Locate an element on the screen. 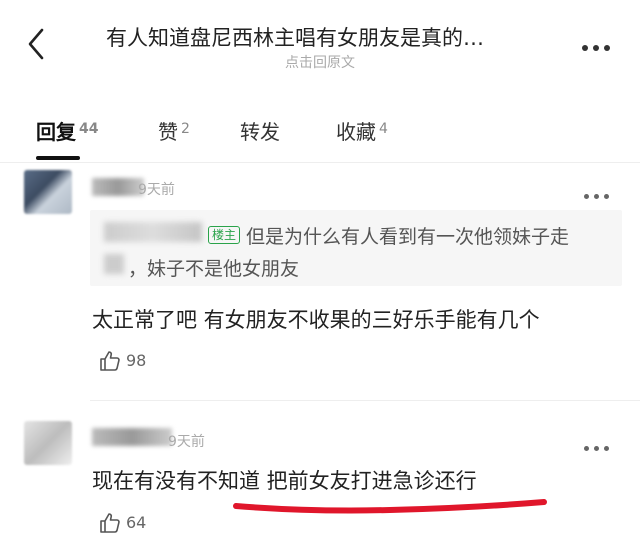 This screenshot has width=640, height=541. like-button: 64 is located at coordinates (133, 523).